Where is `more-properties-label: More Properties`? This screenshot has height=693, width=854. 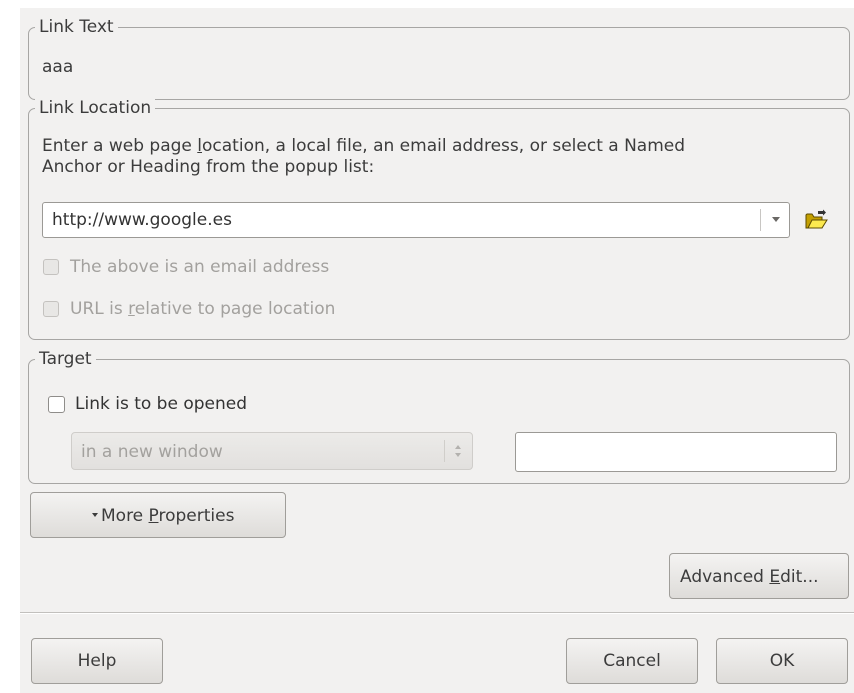
more-properties-label: More Properties is located at coordinates (168, 516).